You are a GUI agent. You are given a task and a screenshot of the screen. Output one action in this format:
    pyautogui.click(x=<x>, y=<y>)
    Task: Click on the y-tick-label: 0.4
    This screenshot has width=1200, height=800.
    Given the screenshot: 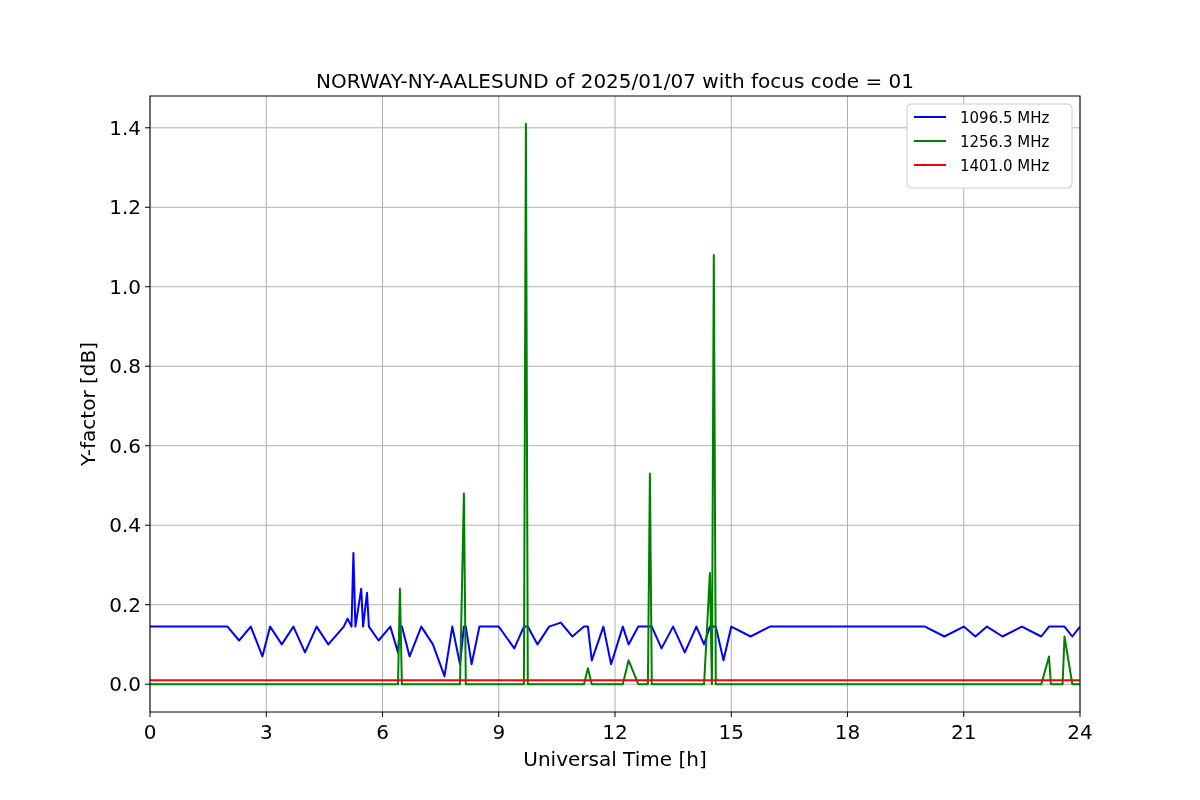 What is the action you would take?
    pyautogui.click(x=125, y=525)
    